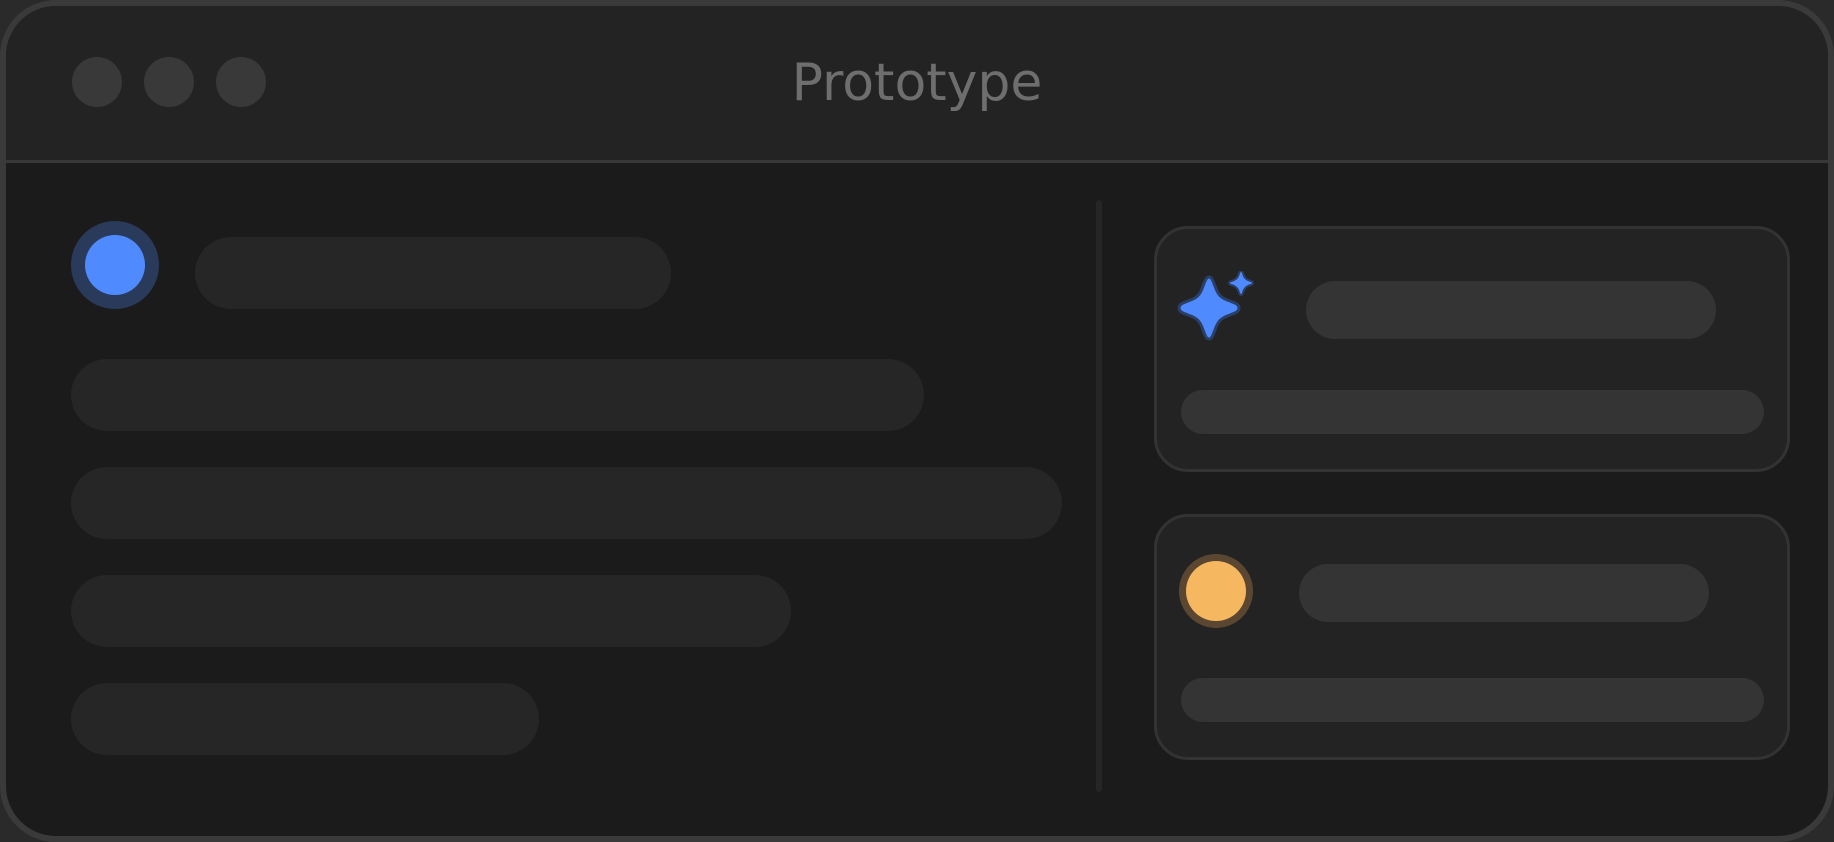 This screenshot has height=842, width=1834. I want to click on avatar-dot-icon, so click(115, 265).